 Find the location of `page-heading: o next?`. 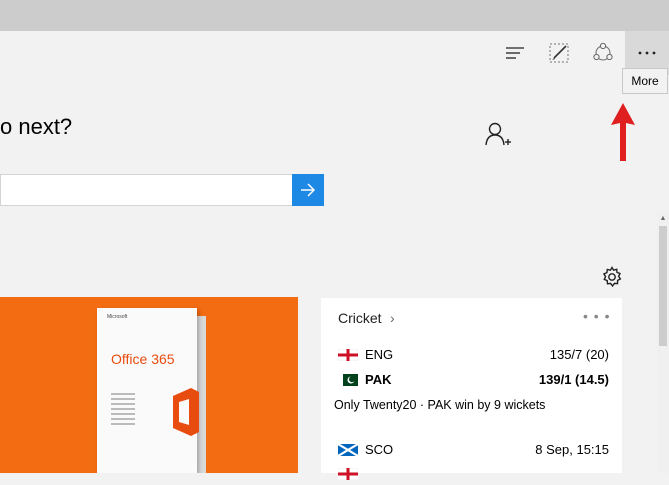

page-heading: o next? is located at coordinates (36, 126).